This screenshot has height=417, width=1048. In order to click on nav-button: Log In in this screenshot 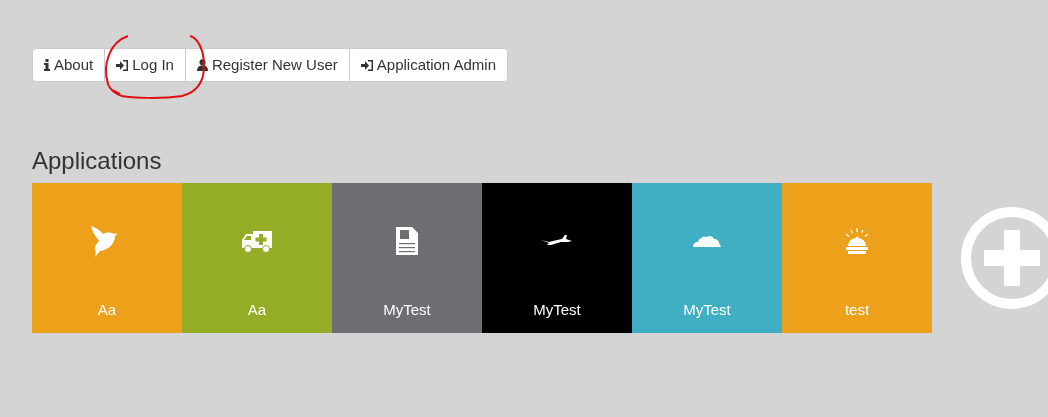, I will do `click(144, 65)`.